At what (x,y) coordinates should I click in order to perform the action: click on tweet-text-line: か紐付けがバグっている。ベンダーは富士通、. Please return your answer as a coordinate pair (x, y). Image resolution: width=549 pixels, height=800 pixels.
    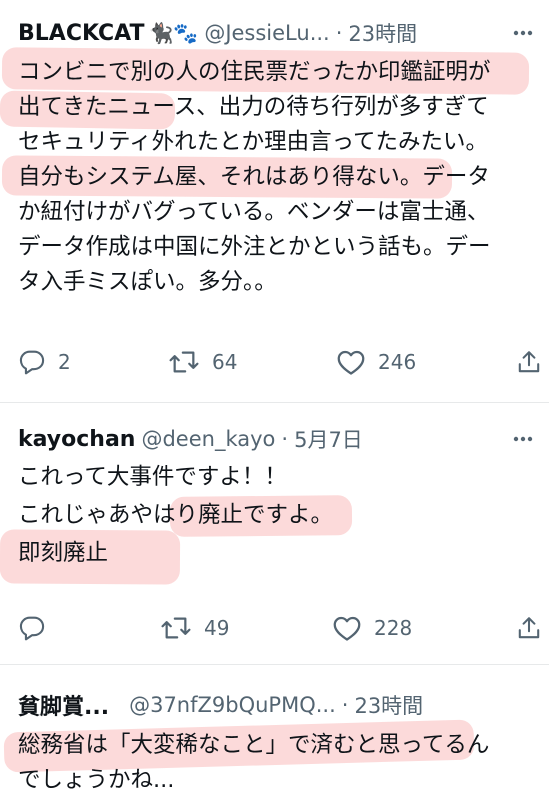
    Looking at the image, I should click on (254, 212).